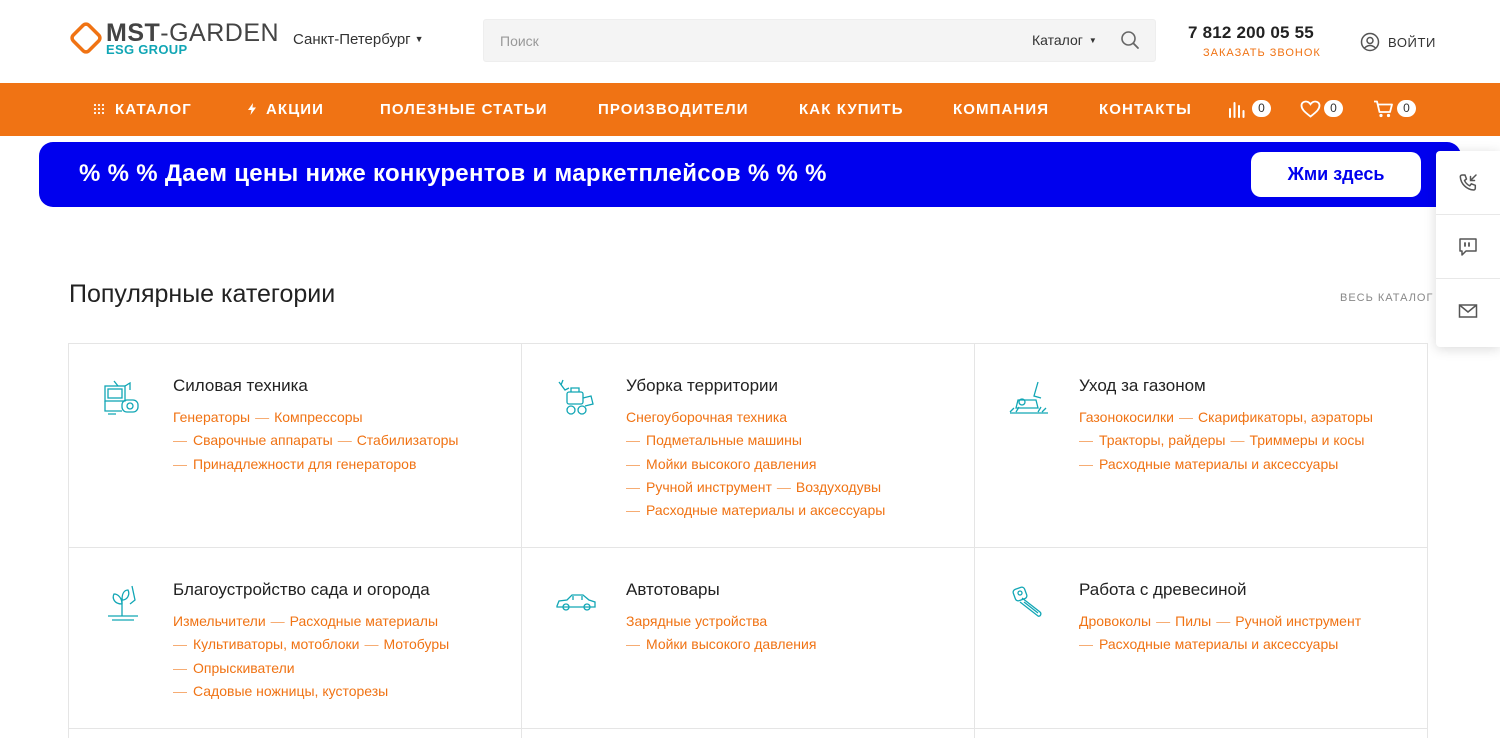 This screenshot has width=1500, height=738. Describe the element at coordinates (1162, 440) in the screenshot. I see `subcategory-link: Тракторы, райдеры` at that location.